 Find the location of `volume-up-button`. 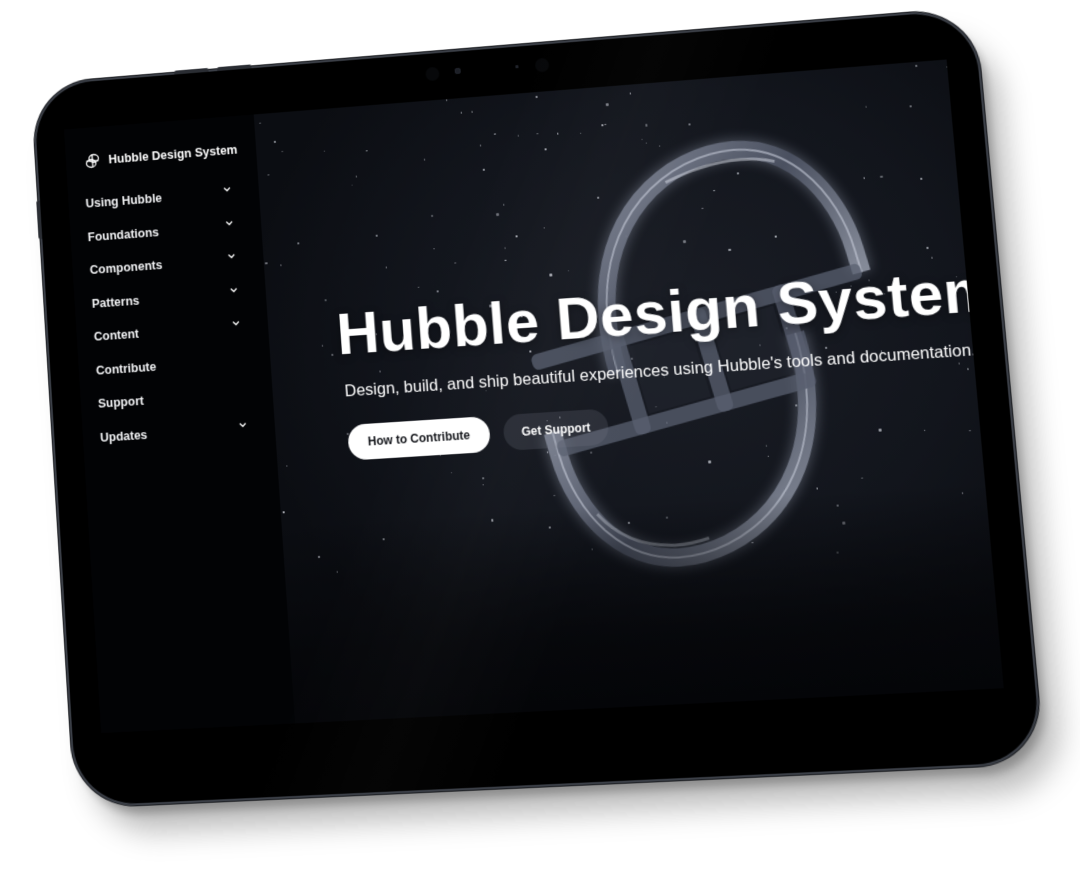

volume-up-button is located at coordinates (191, 71).